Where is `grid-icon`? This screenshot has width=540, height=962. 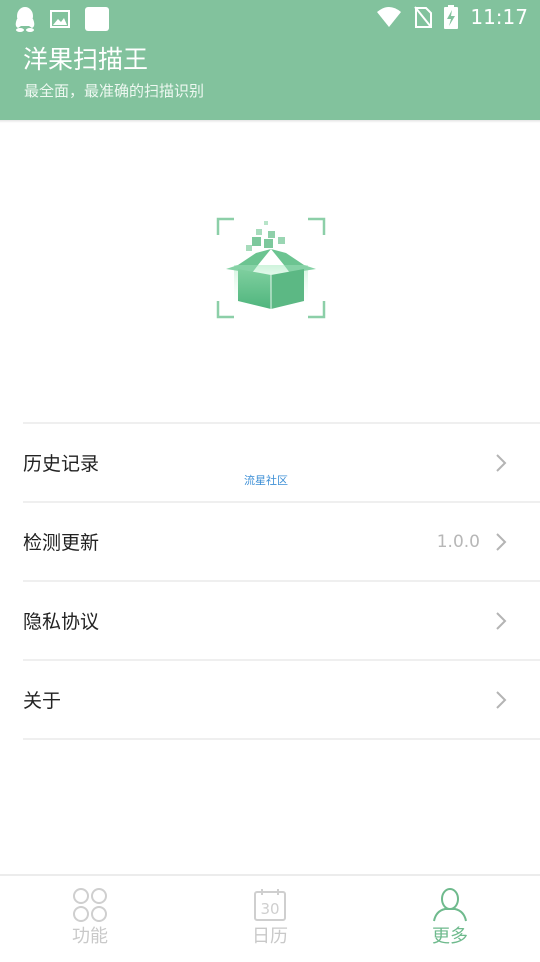 grid-icon is located at coordinates (90, 905).